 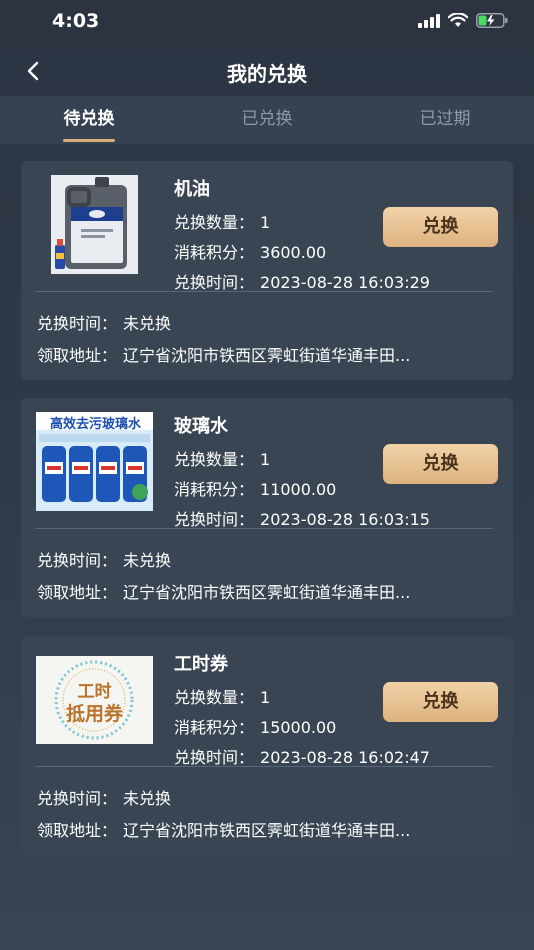 I want to click on engine-oil-image, so click(x=94, y=224).